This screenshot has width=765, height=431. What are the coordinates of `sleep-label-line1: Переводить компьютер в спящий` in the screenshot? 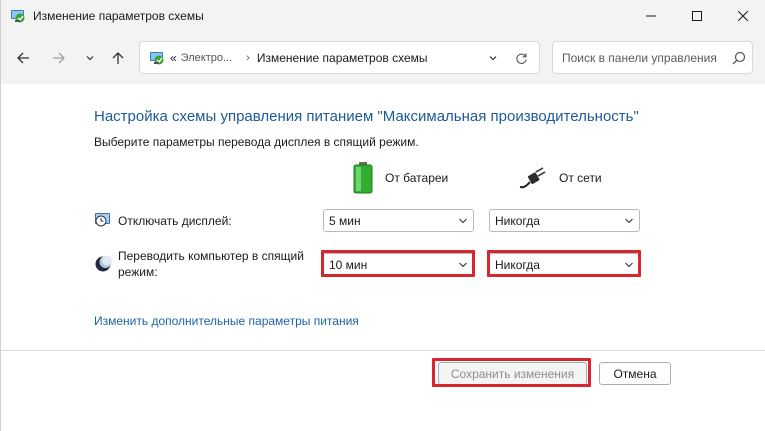 It's located at (211, 256).